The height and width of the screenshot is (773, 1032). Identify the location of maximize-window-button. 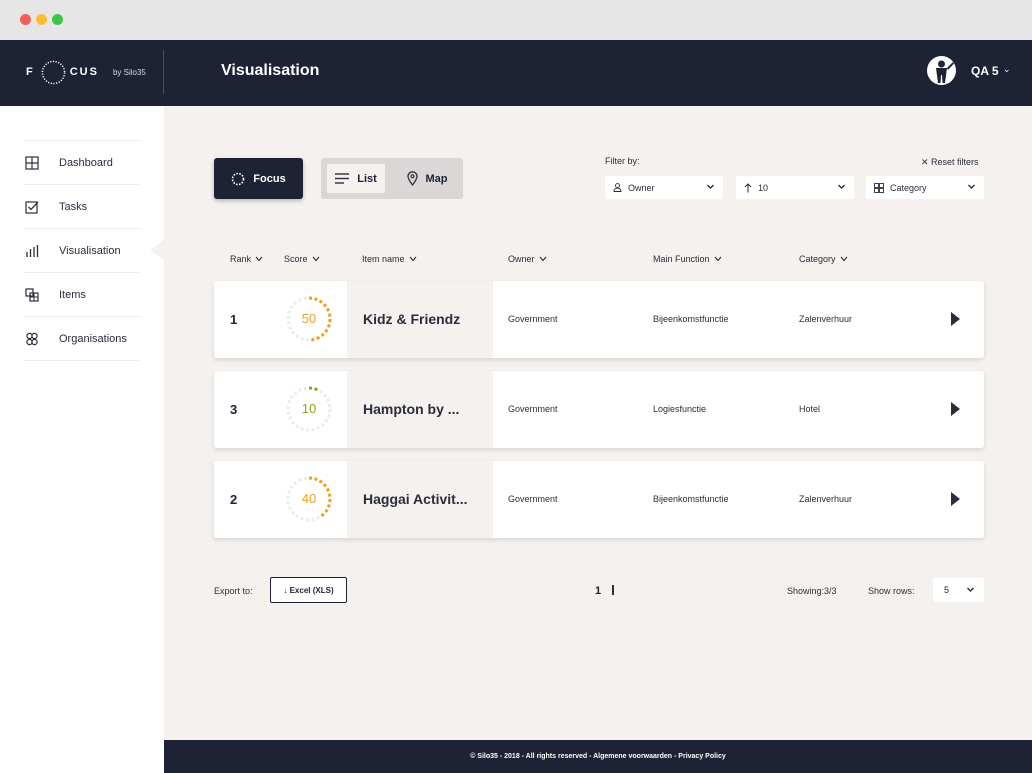
(57, 19).